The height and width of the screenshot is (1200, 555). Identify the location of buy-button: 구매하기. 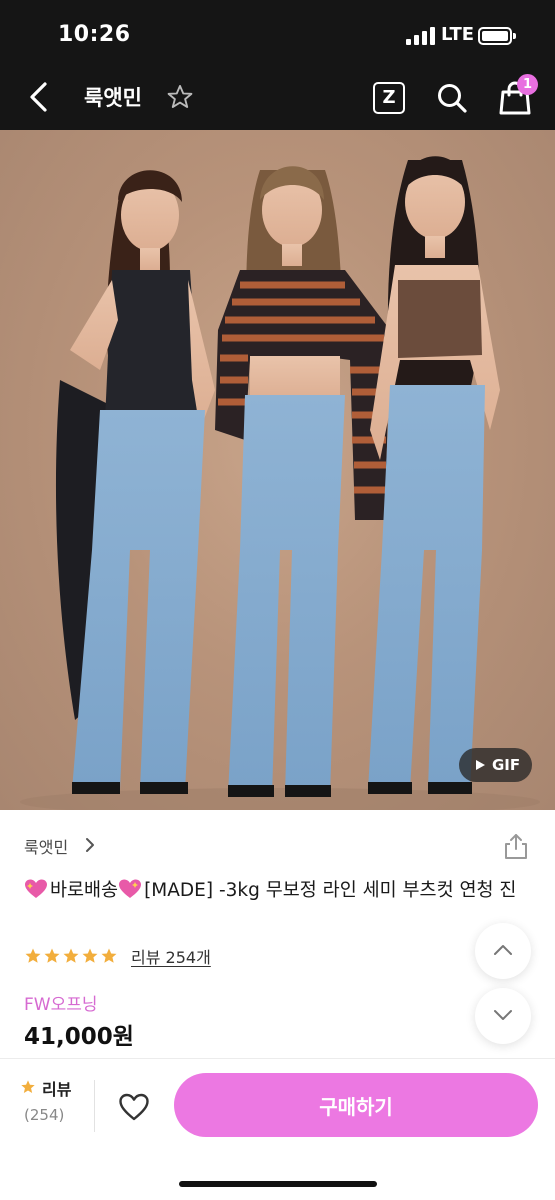
(356, 1105).